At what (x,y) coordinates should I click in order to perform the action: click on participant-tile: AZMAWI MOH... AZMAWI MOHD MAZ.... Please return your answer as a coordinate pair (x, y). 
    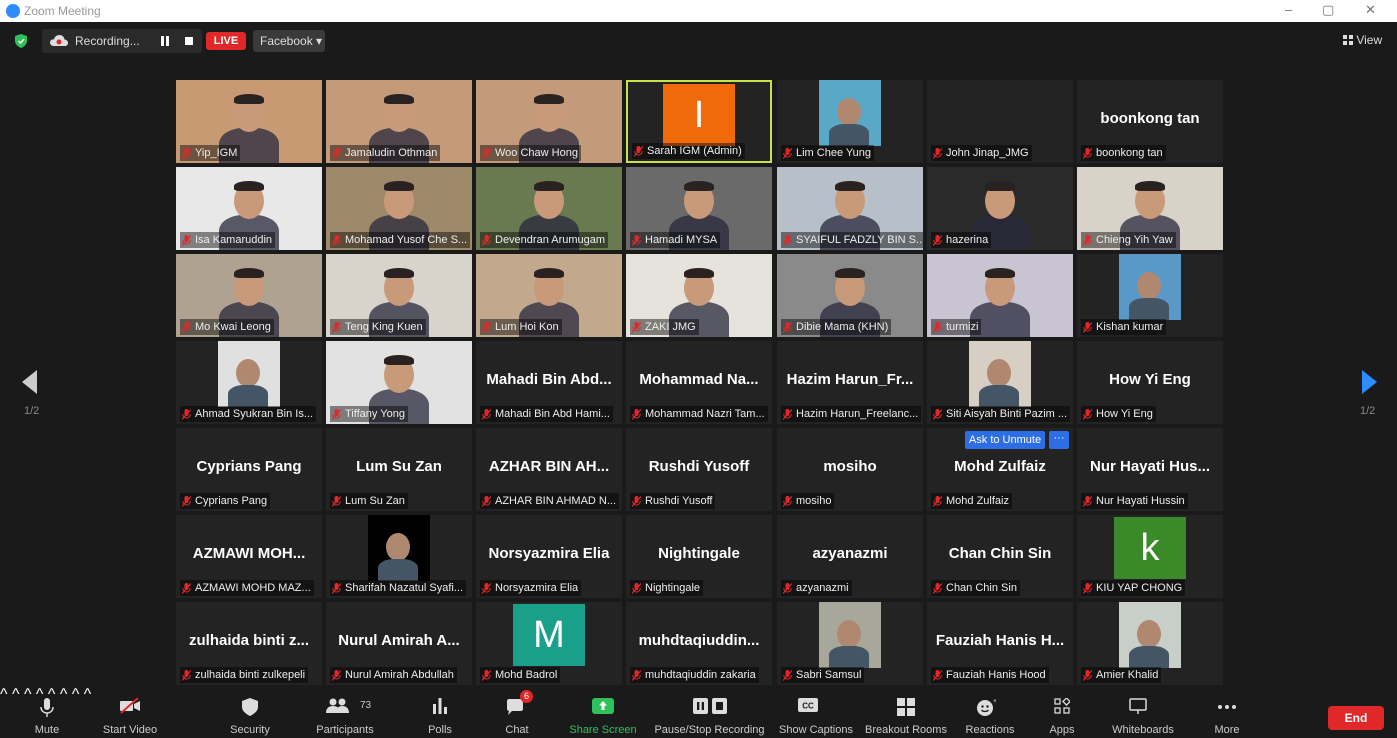
    Looking at the image, I should click on (249, 556).